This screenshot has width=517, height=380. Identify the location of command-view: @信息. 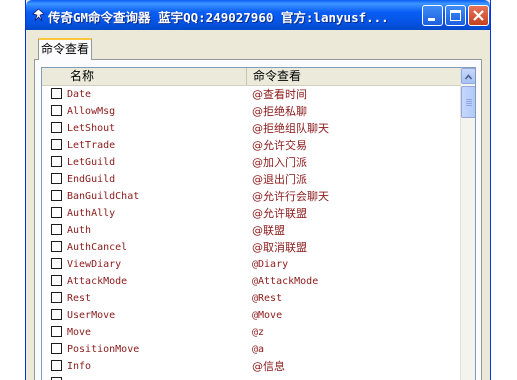
(268, 366).